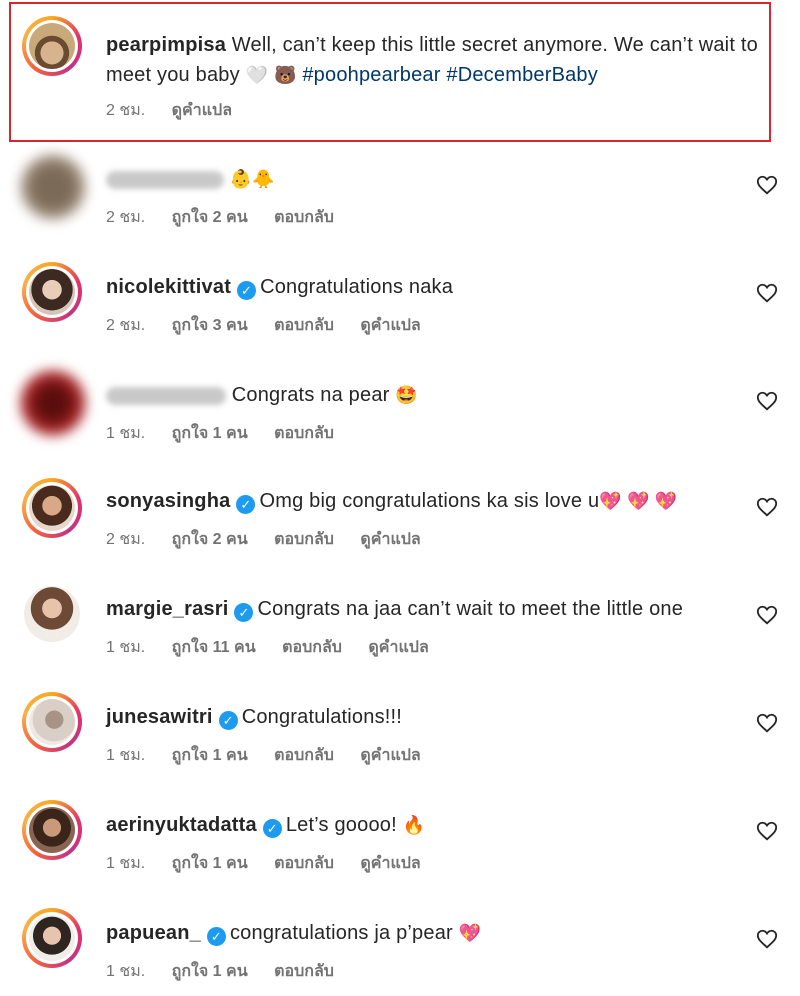 The width and height of the screenshot is (800, 996). I want to click on likes-count: ถูกใจ 3 คน, so click(210, 325).